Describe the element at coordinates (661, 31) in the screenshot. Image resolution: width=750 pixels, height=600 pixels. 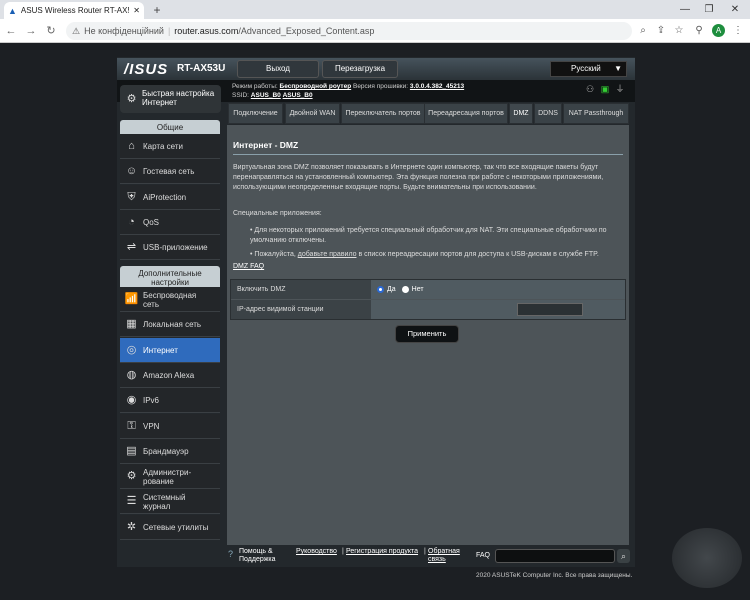
I see `share-icon: ⇪` at that location.